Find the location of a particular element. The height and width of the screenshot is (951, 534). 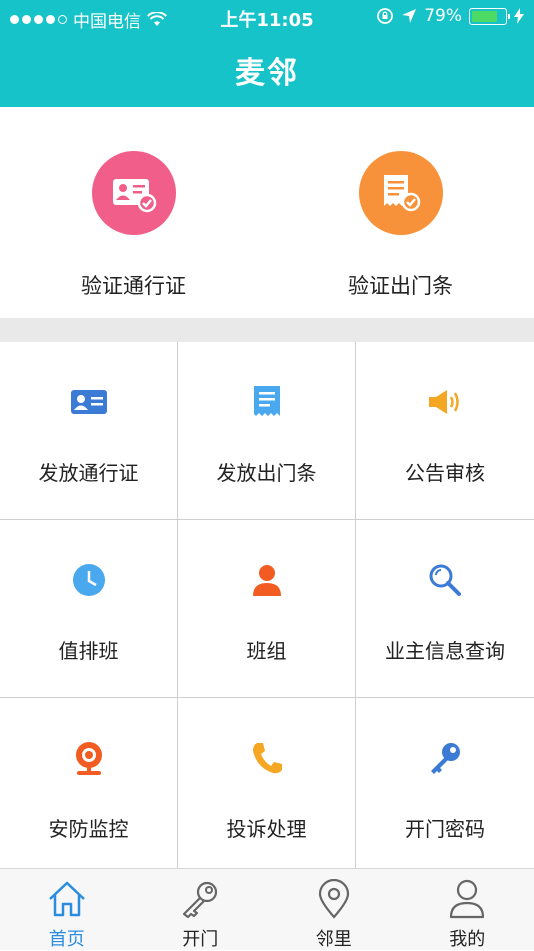

tab-open-door-label: 开门 is located at coordinates (201, 938).